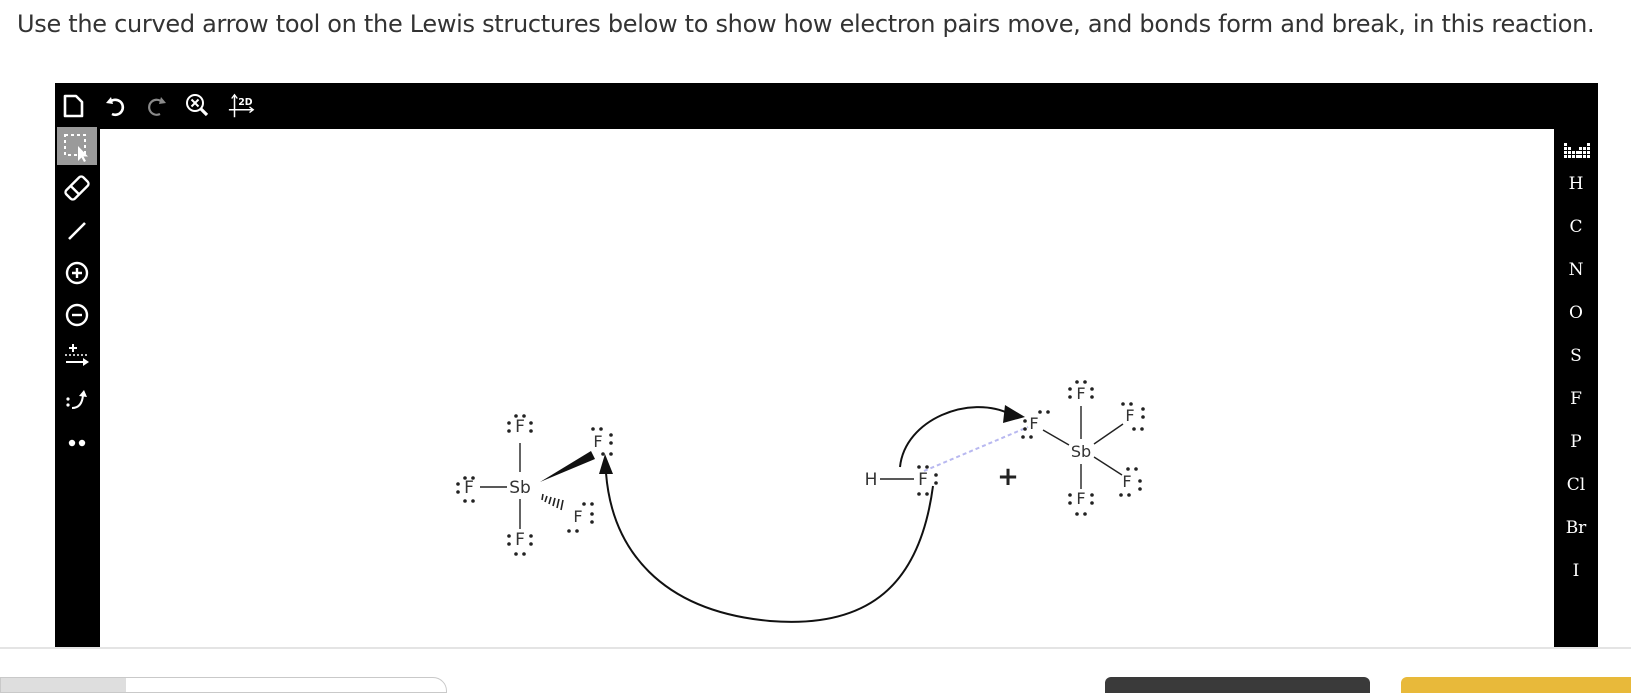 Image resolution: width=1631 pixels, height=693 pixels. I want to click on curved-arrow-hf-to-sb, so click(955, 437).